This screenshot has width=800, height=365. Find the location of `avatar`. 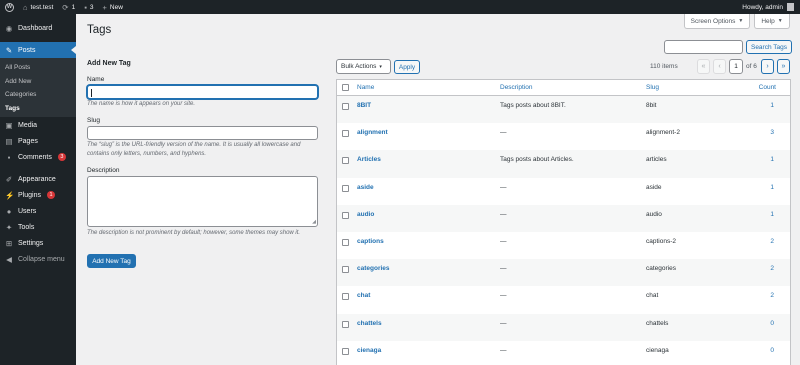

avatar is located at coordinates (790, 7).